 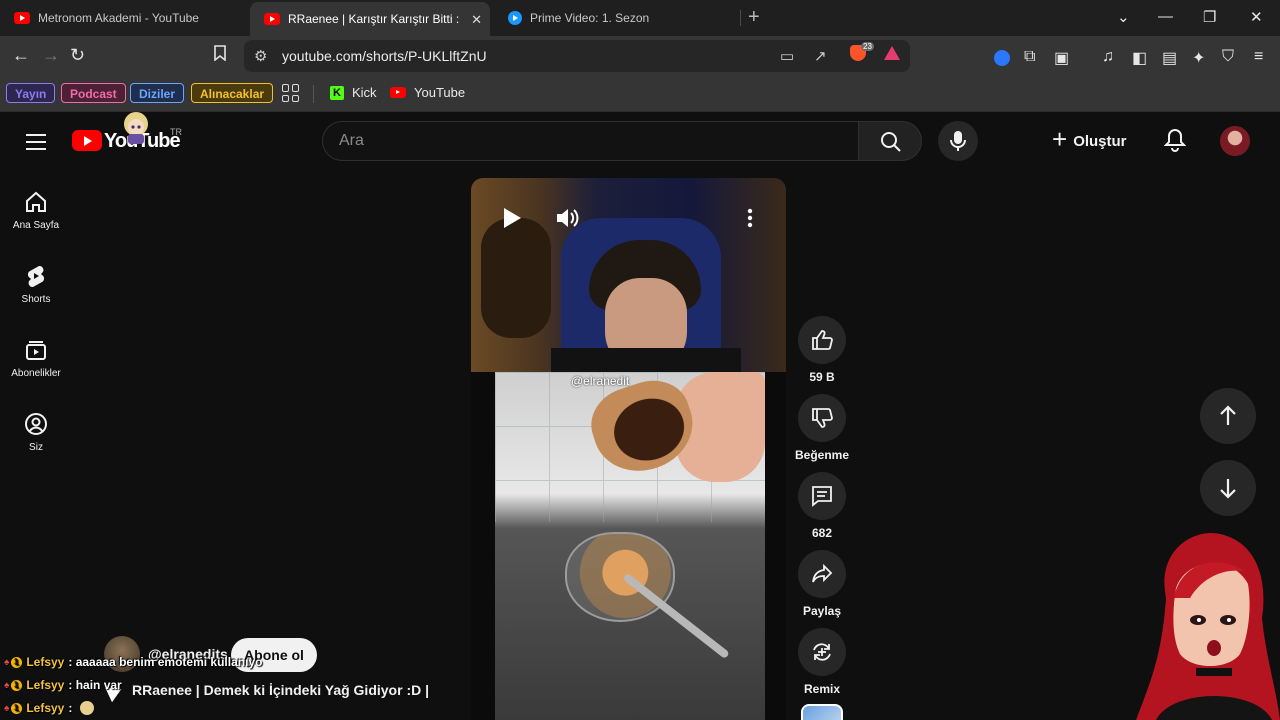 I want to click on next-short-button, so click(x=1228, y=488).